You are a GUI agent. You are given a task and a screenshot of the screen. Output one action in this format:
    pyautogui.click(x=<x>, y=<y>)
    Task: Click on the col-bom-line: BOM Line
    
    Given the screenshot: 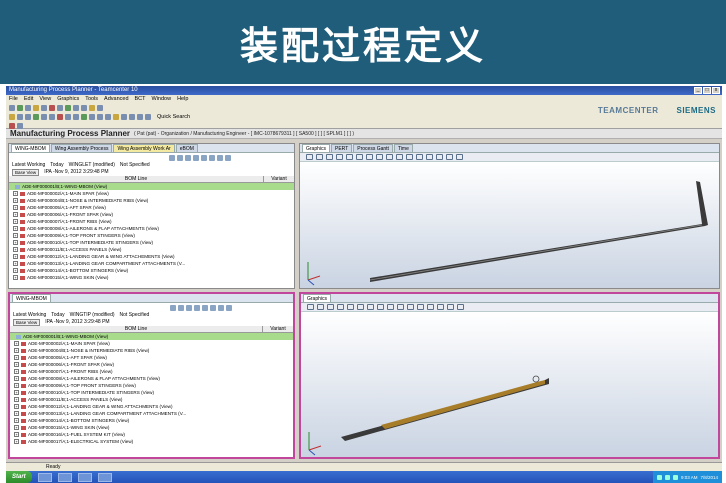 What is the action you would take?
    pyautogui.click(x=136, y=179)
    